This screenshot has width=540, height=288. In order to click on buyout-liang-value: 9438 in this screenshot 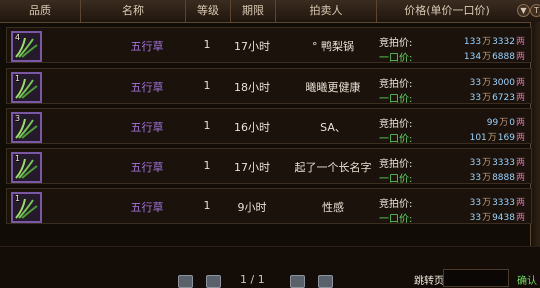, I will do `click(503, 218)`.